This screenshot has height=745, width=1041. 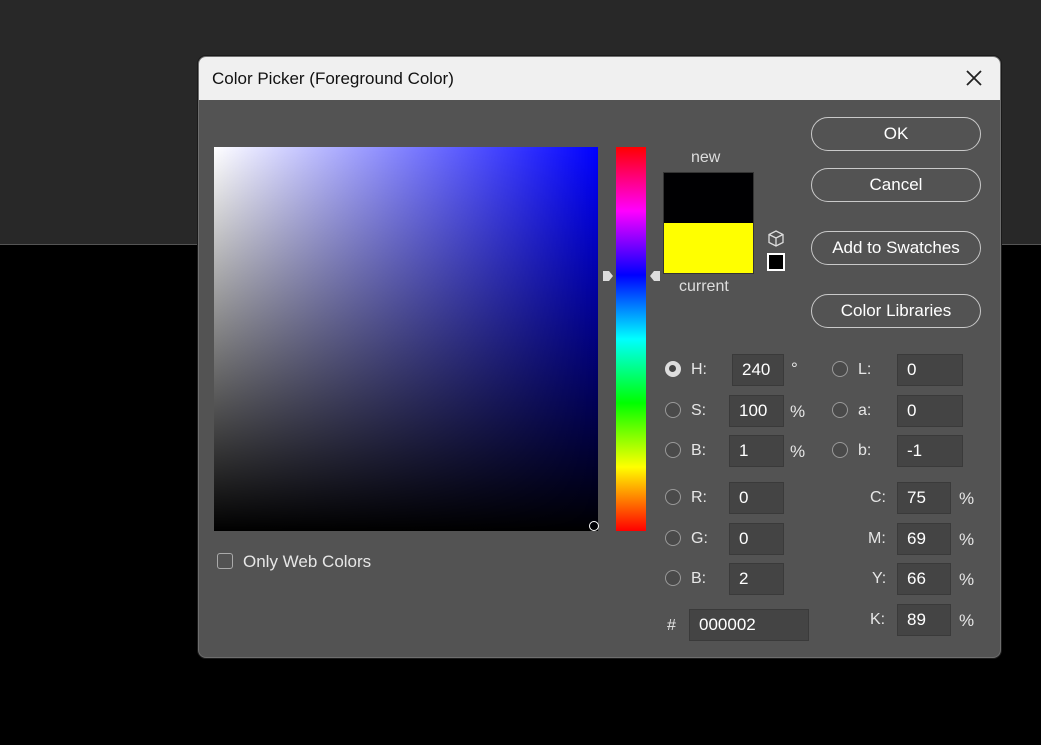 I want to click on red-radio, so click(x=673, y=497).